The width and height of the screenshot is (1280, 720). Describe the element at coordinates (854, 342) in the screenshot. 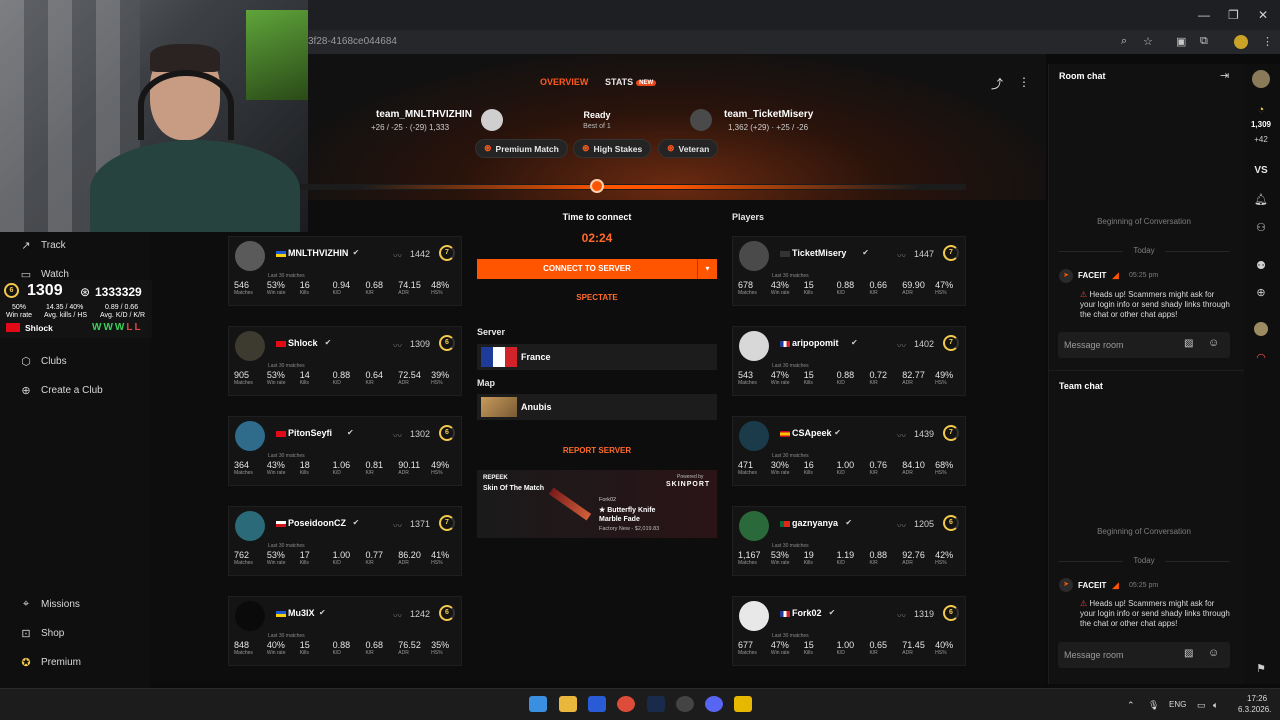

I see `verified-icon: ✔` at that location.